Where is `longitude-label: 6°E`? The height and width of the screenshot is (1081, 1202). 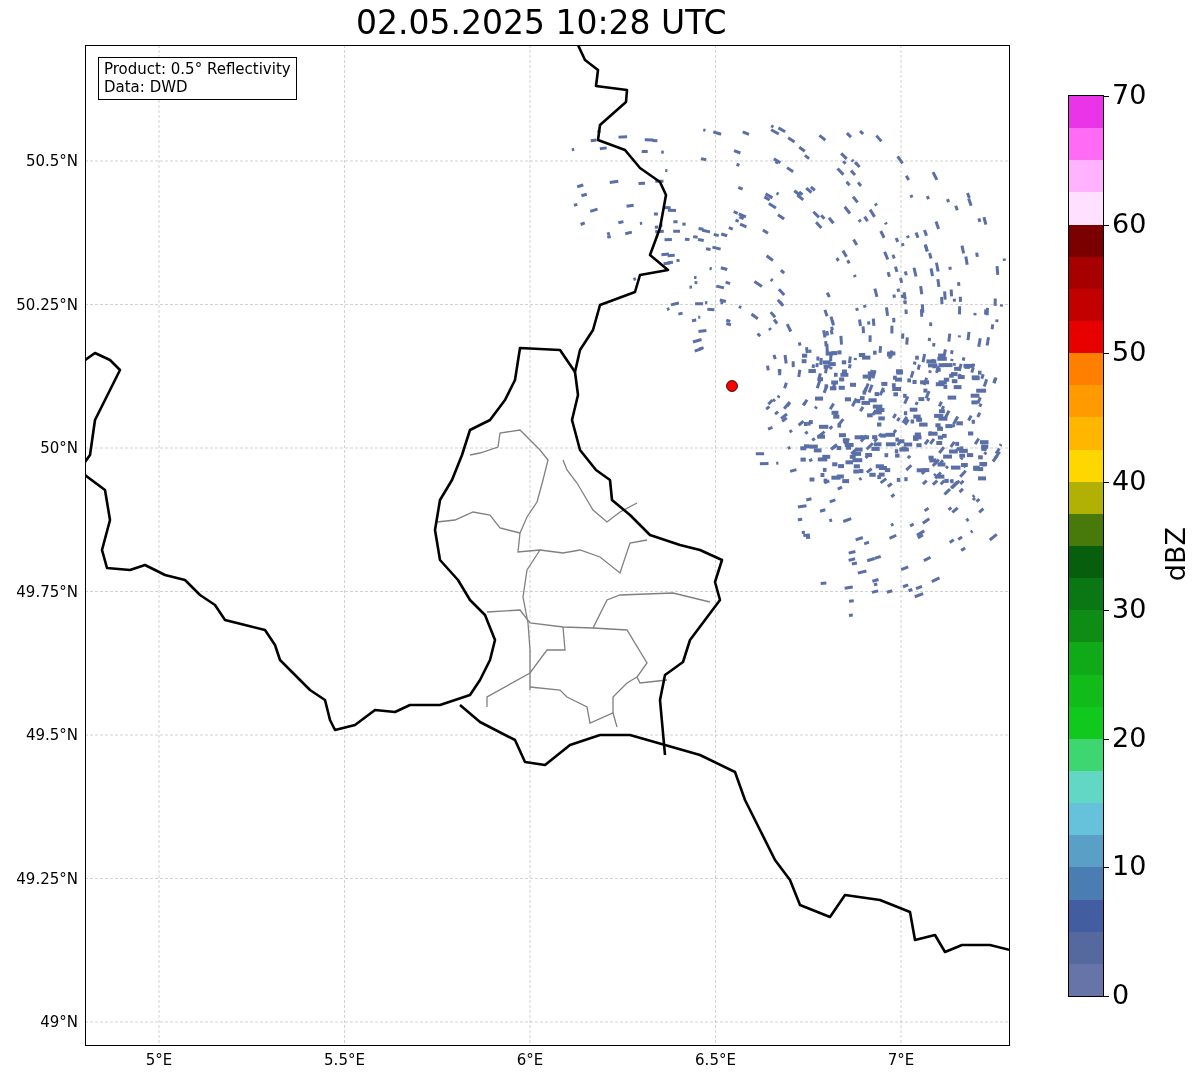 longitude-label: 6°E is located at coordinates (530, 1060).